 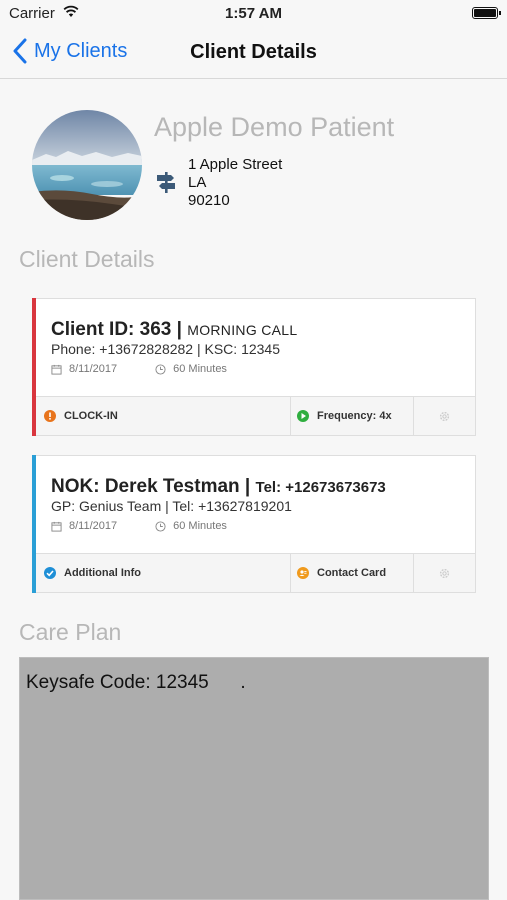 I want to click on visit-card-contact: Phone: +13672828282 | KSC: 12345, so click(x=165, y=349).